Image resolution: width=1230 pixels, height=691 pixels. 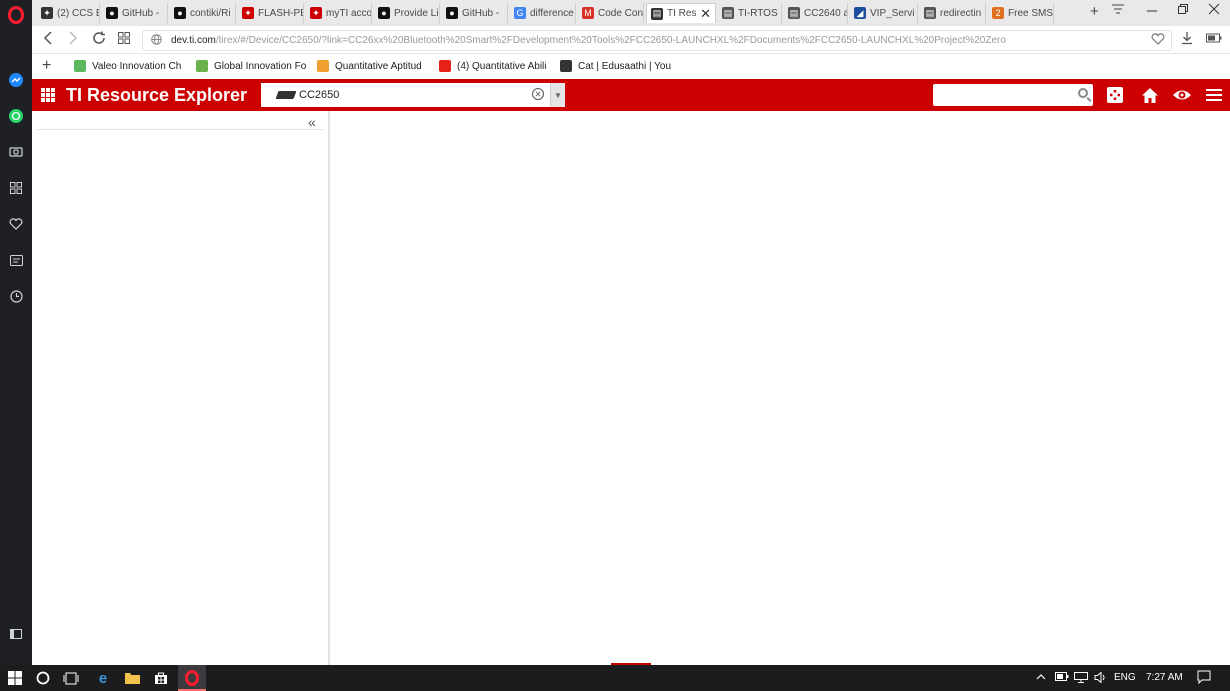 I want to click on bookmark-label: Global Innovation Fo, so click(x=260, y=66).